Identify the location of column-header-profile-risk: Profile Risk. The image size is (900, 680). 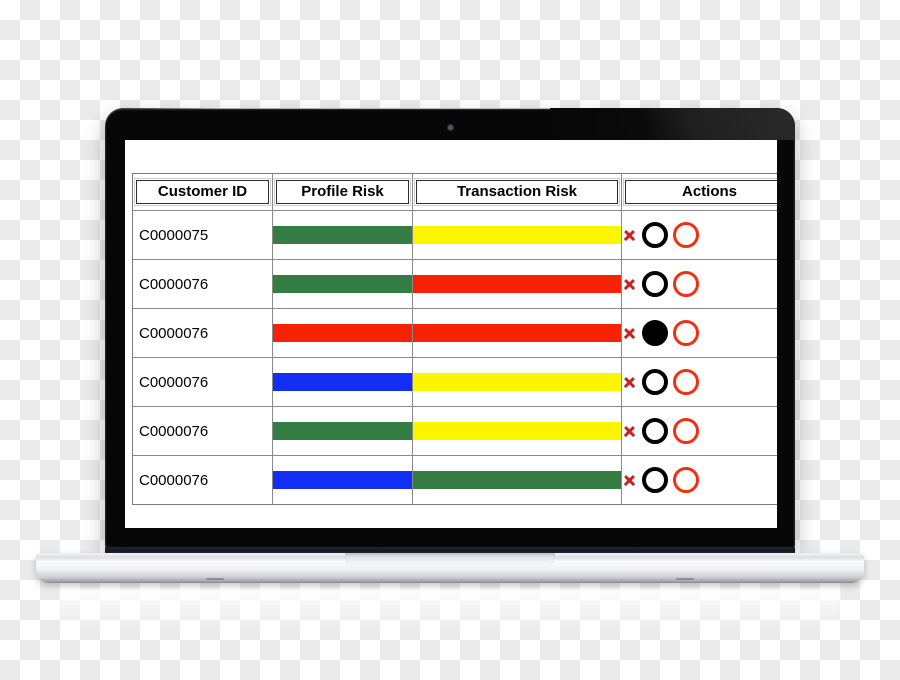
(343, 192).